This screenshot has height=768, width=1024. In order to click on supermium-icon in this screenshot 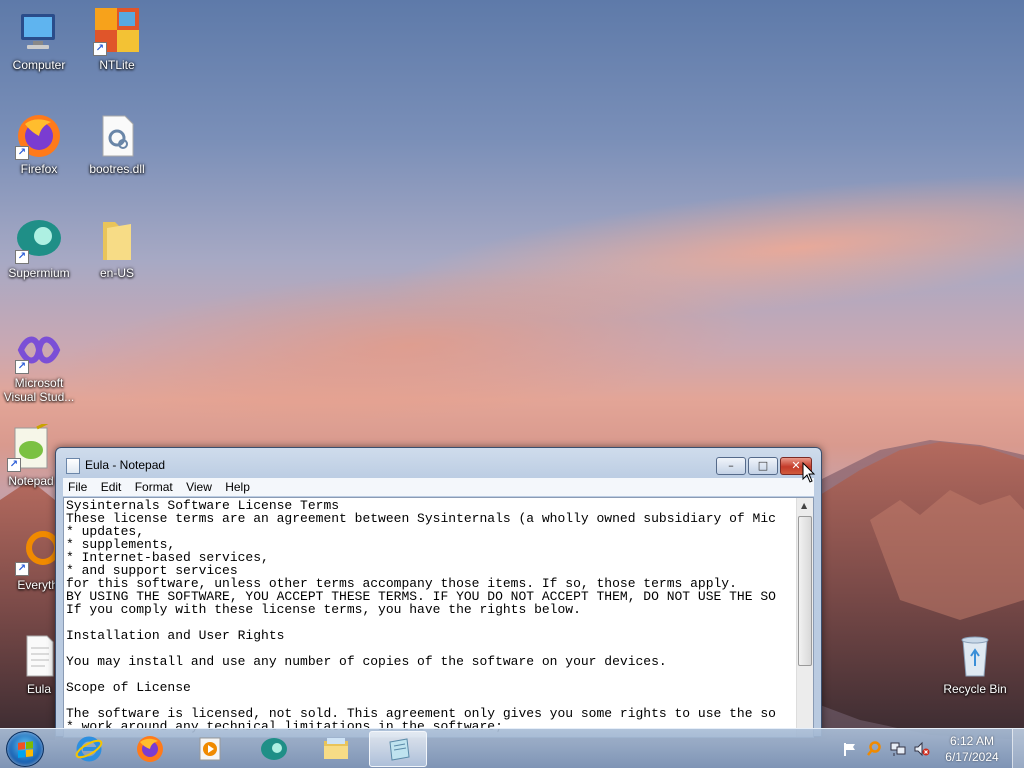, I will do `click(274, 749)`.